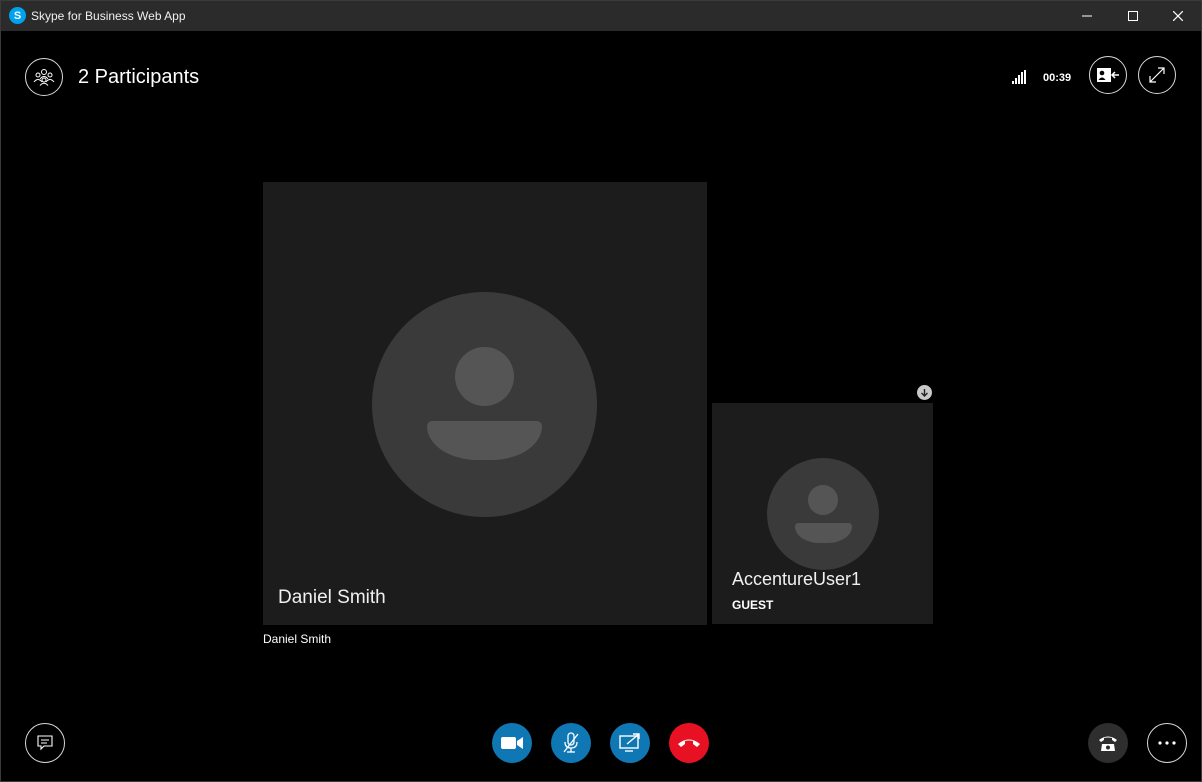  I want to click on expand-icon, so click(1157, 75).